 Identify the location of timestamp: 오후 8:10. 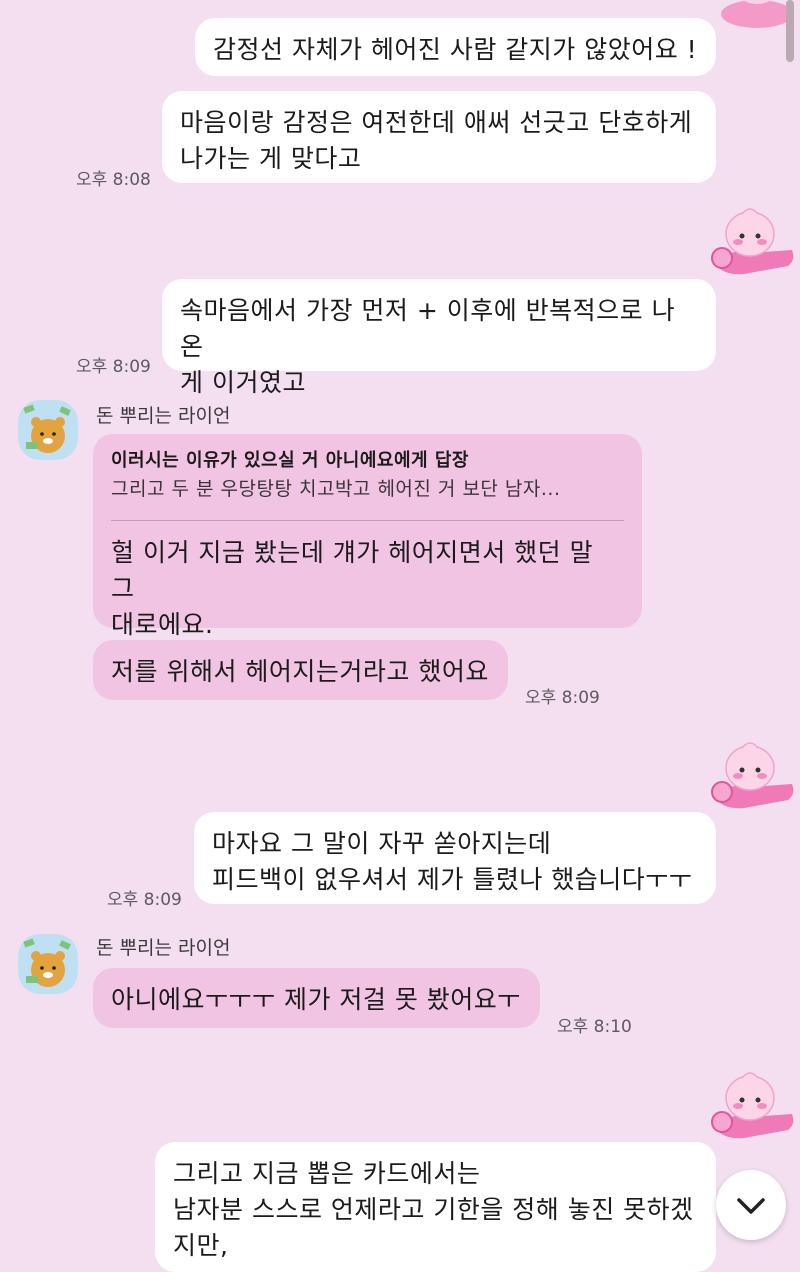
(594, 1027).